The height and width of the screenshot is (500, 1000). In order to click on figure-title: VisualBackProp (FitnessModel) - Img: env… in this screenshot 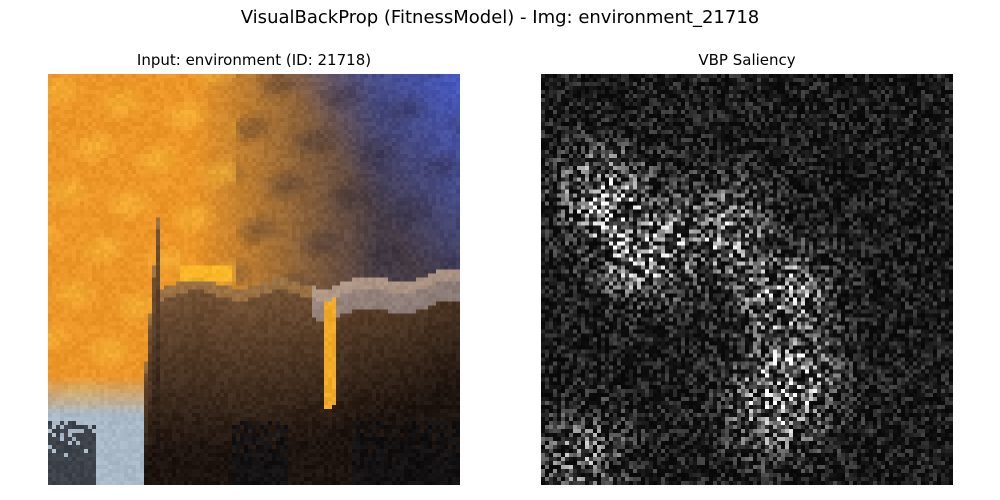, I will do `click(500, 17)`.